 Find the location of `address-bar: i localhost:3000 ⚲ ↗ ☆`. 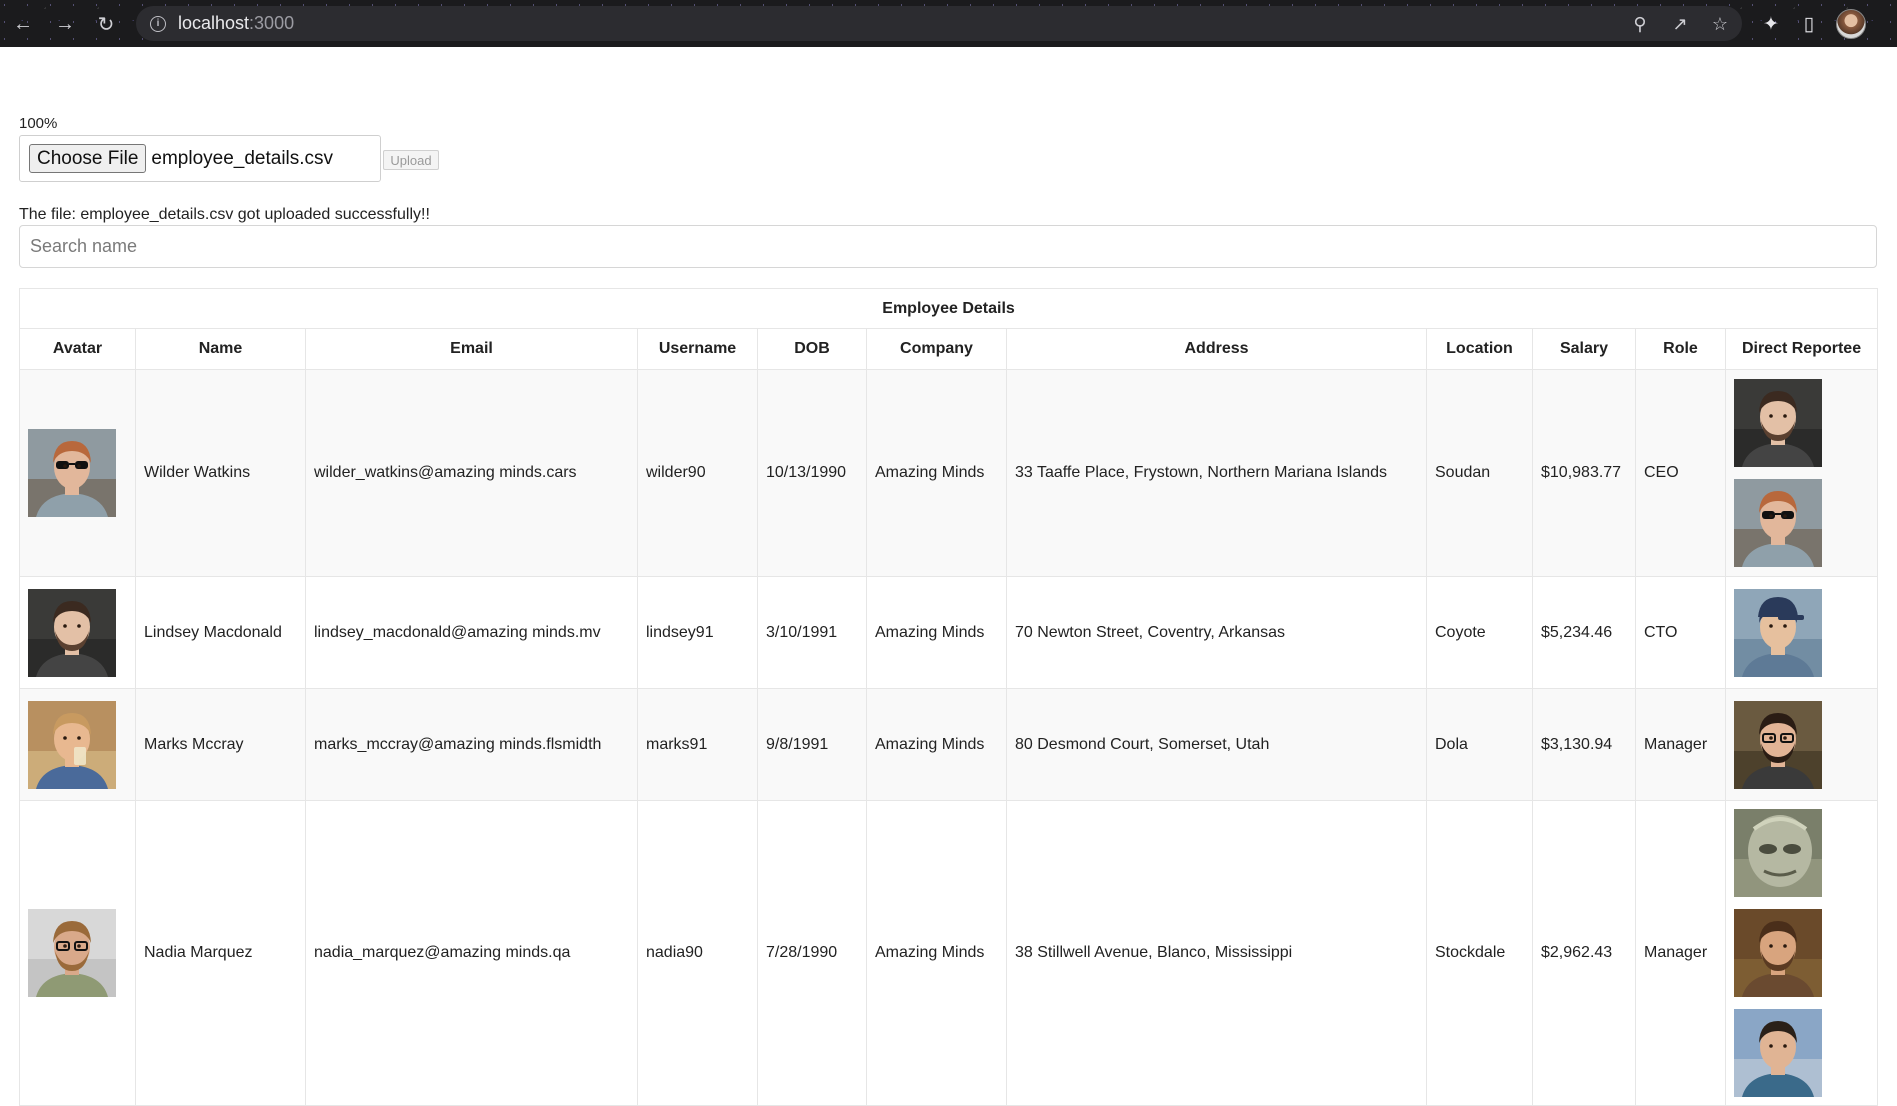

address-bar: i localhost:3000 ⚲ ↗ ☆ is located at coordinates (939, 23).